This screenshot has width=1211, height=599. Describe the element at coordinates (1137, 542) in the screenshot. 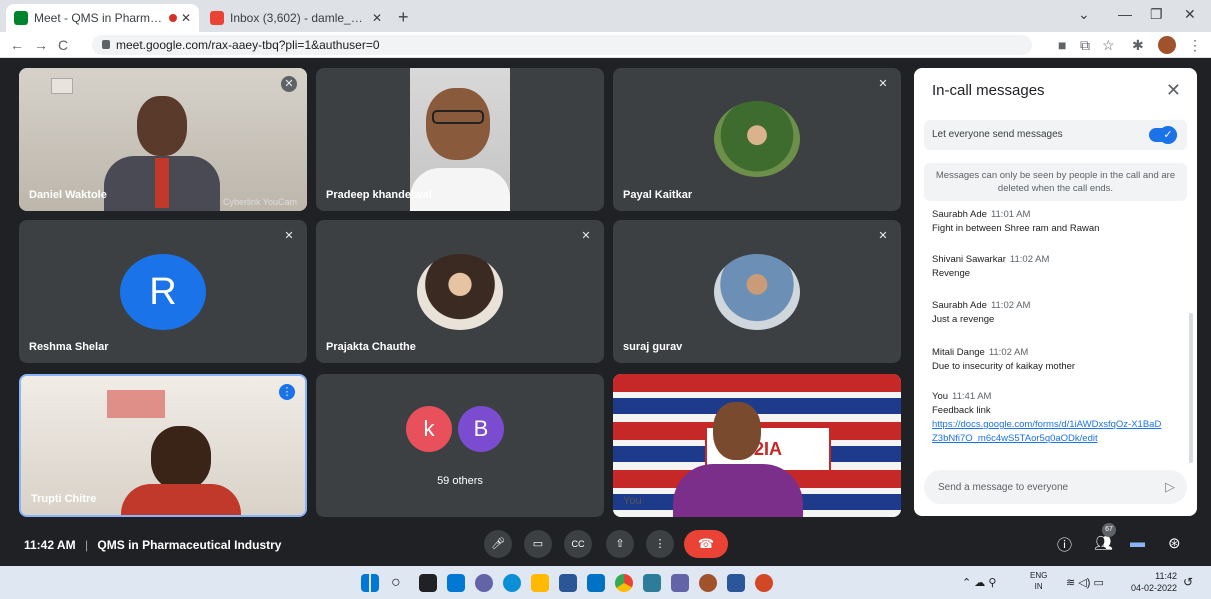

I see `chat-icon: ▬` at that location.